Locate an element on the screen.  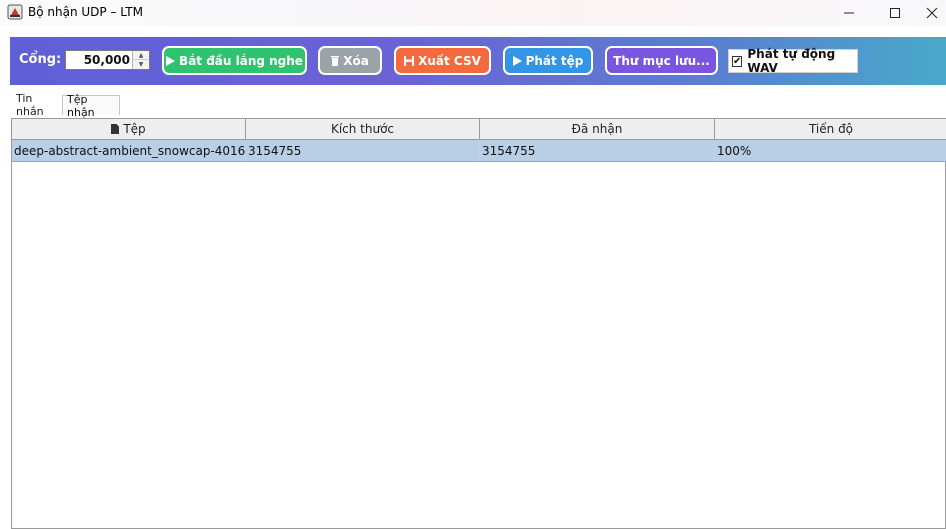
save-icon is located at coordinates (409, 60).